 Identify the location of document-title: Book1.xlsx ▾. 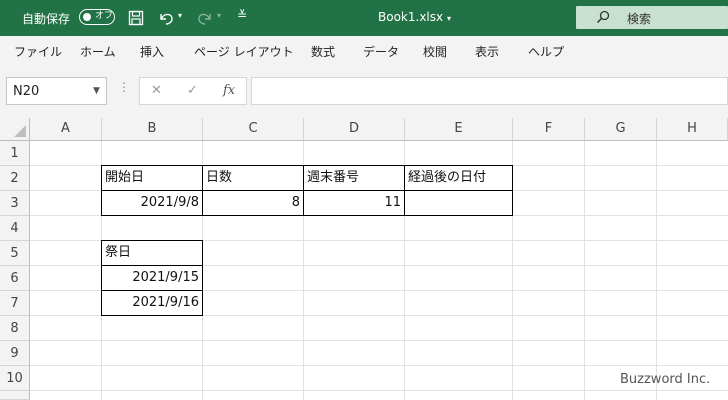
(414, 17).